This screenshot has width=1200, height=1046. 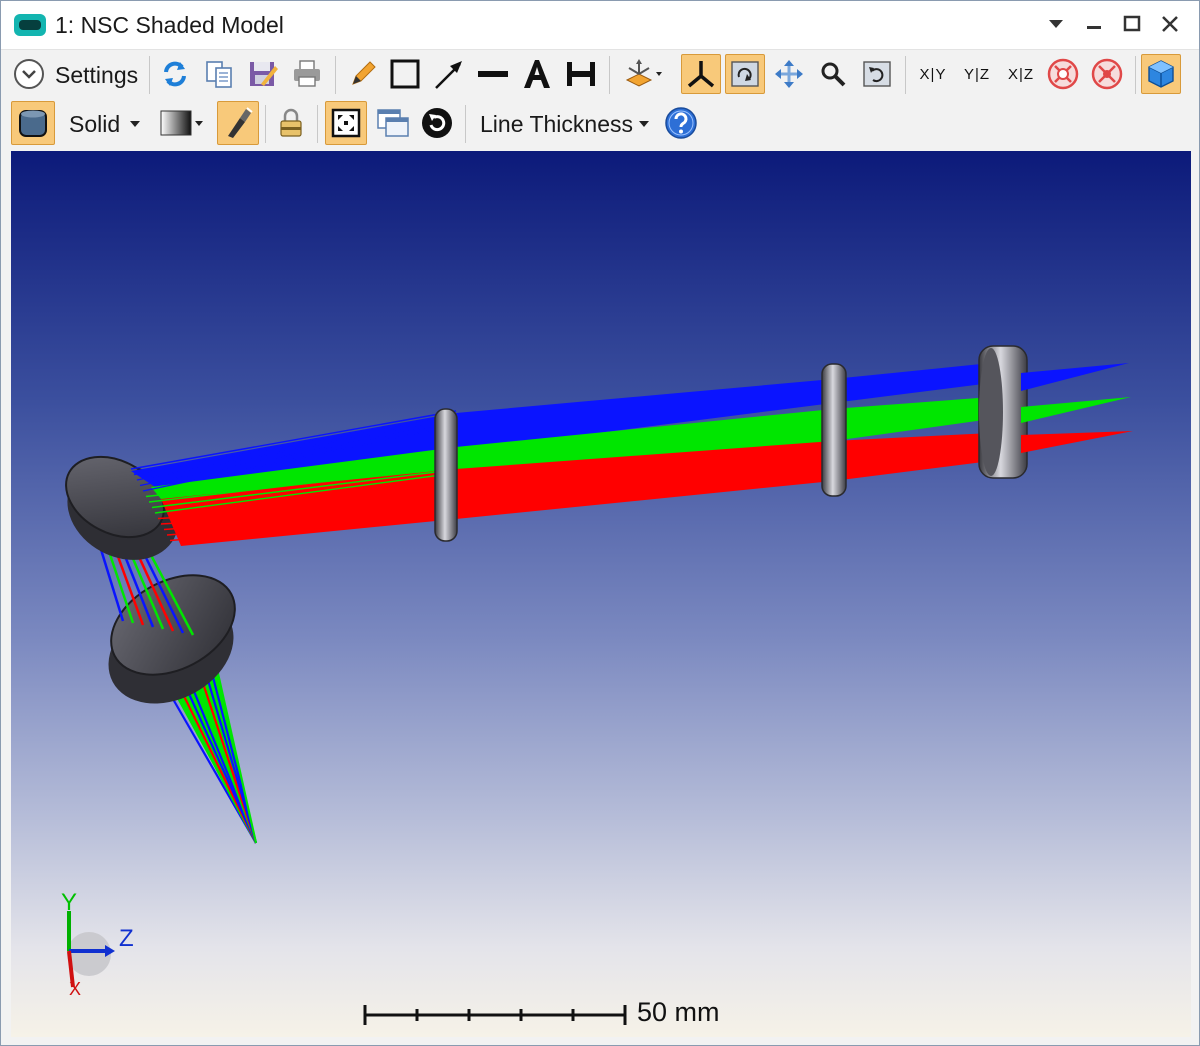 I want to click on view-orientation-icon, so click(x=643, y=73).